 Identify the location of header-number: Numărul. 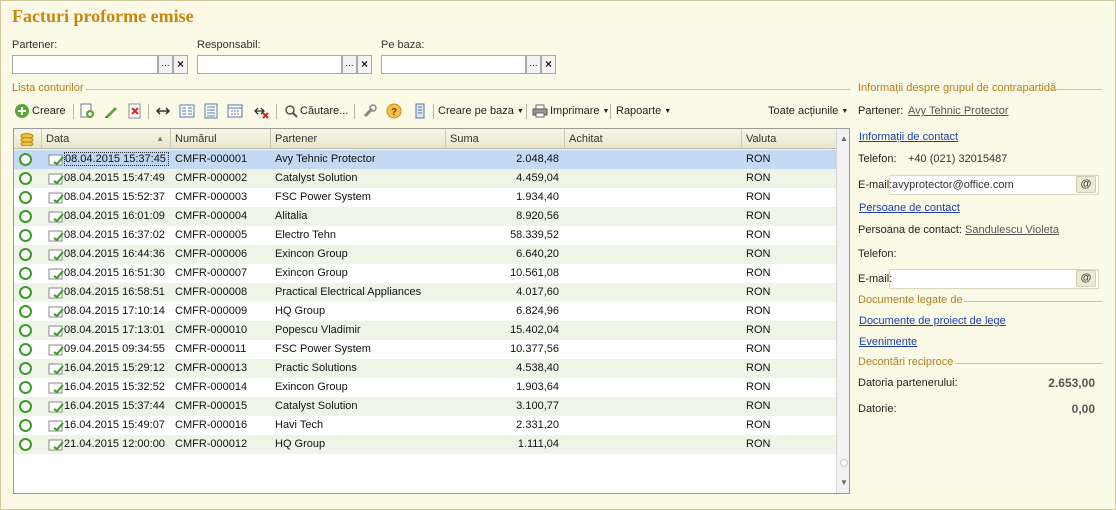
(221, 139).